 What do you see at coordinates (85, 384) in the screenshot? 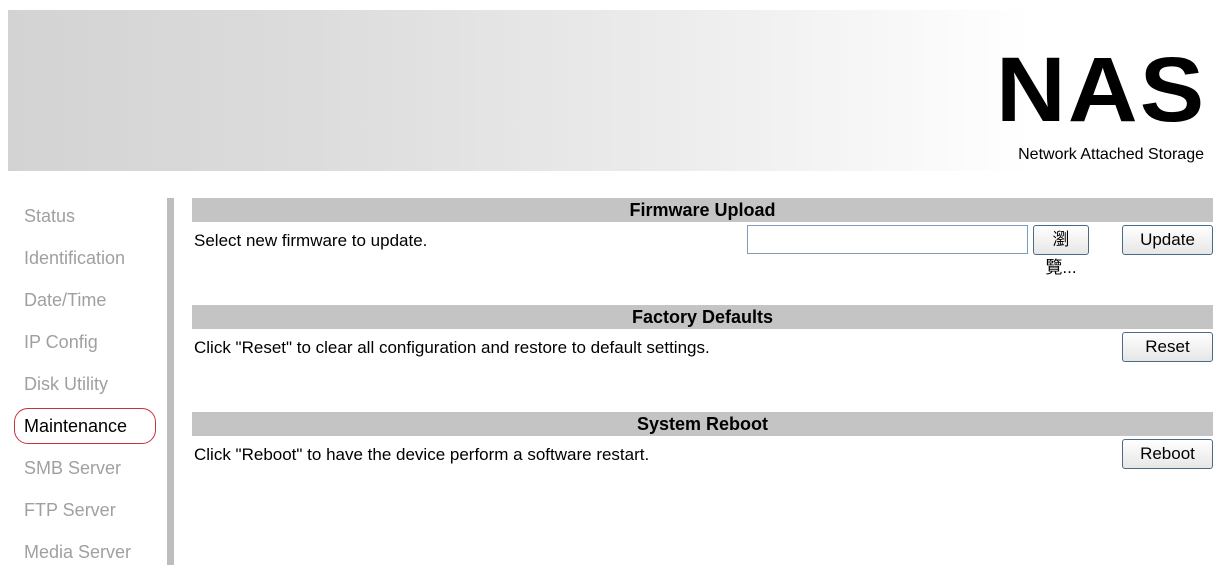
I see `sidebar-item-disk-utility: Disk Utility` at bounding box center [85, 384].